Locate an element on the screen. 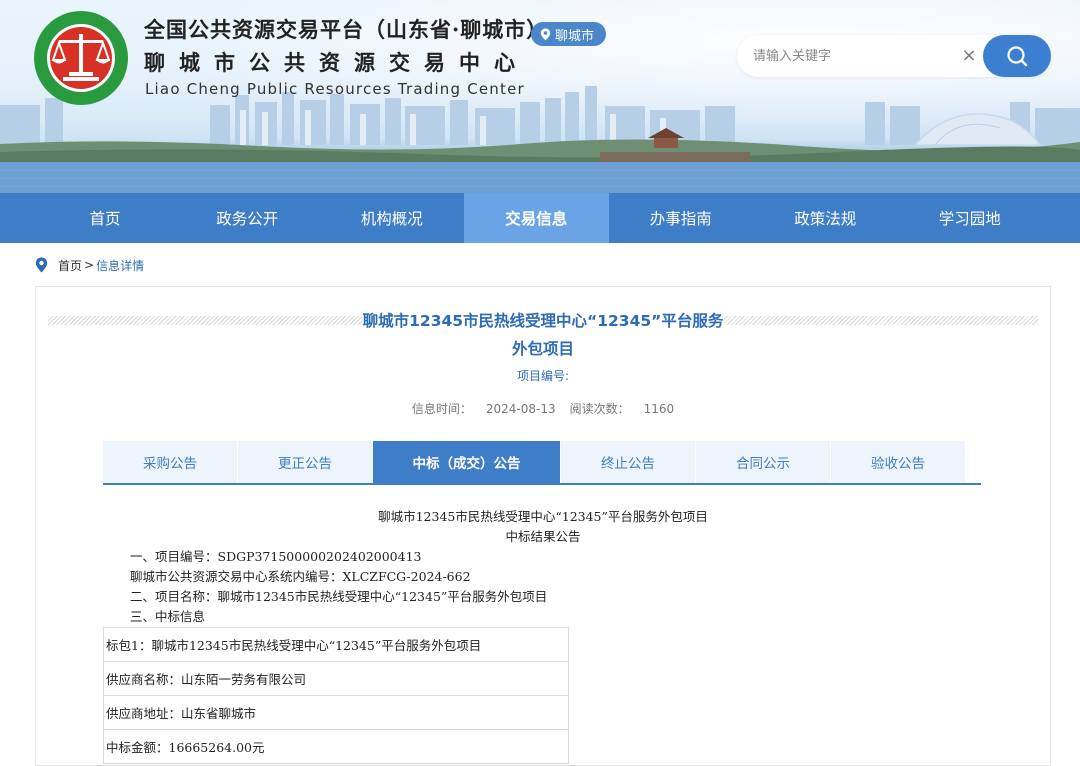  search-icon is located at coordinates (1017, 56).